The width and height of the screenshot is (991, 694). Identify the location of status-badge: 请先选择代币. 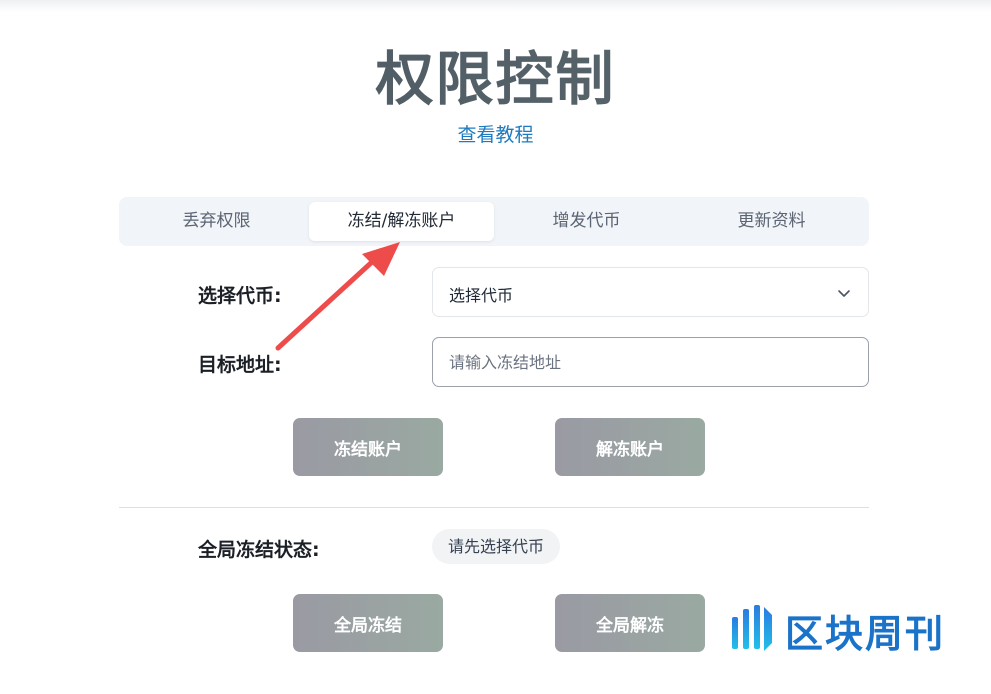
(496, 546).